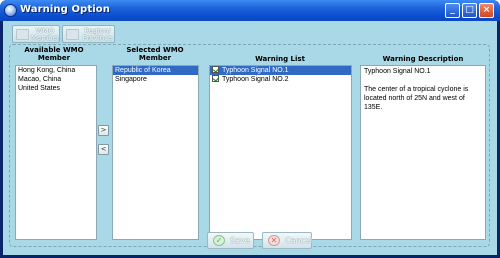  I want to click on remove-member-button: <, so click(103, 149).